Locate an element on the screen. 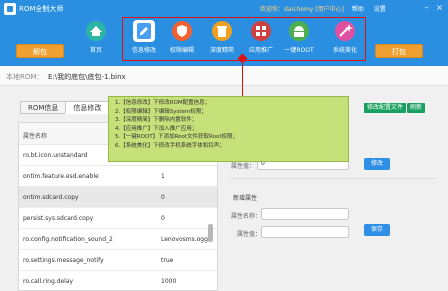  row-value: Lenovosms.ogg is located at coordinates (184, 239).